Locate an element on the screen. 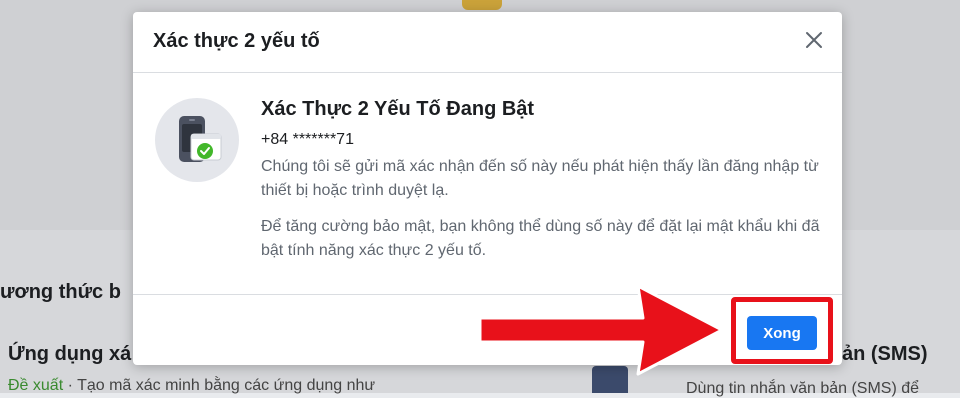  annotation-highlight-box is located at coordinates (782, 330).